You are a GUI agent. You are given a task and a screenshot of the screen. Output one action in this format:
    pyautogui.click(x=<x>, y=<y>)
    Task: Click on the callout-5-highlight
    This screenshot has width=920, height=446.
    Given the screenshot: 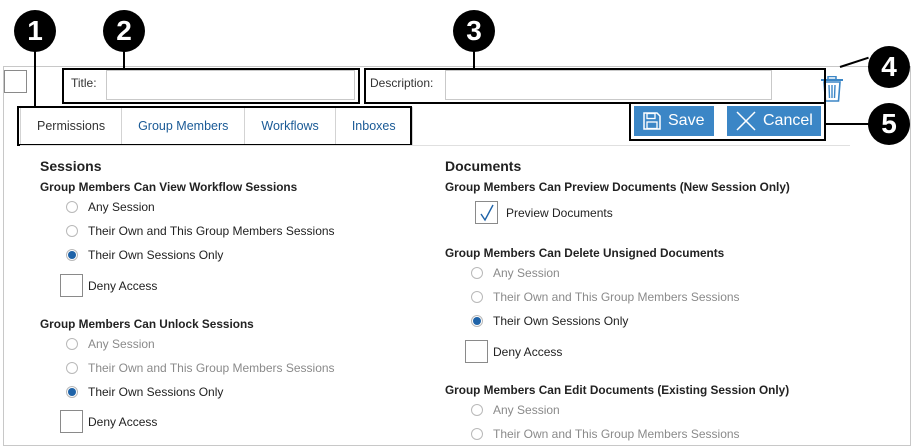 What is the action you would take?
    pyautogui.click(x=727, y=121)
    